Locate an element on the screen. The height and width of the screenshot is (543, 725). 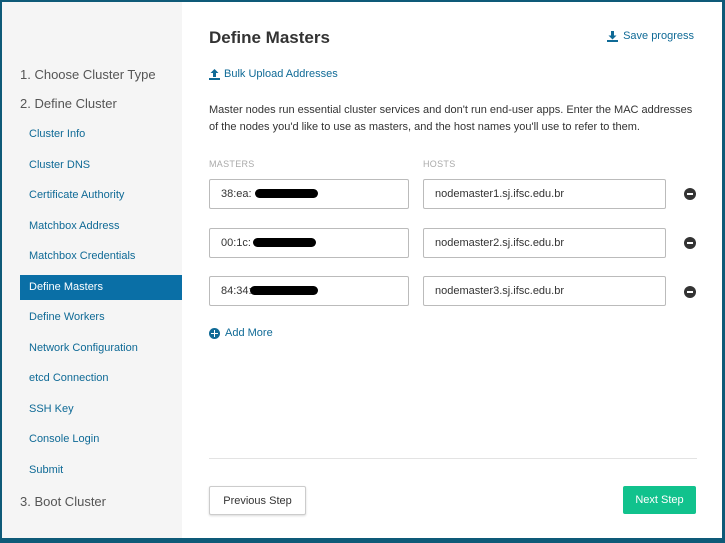
hosts-column-label: HOSTS is located at coordinates (439, 164).